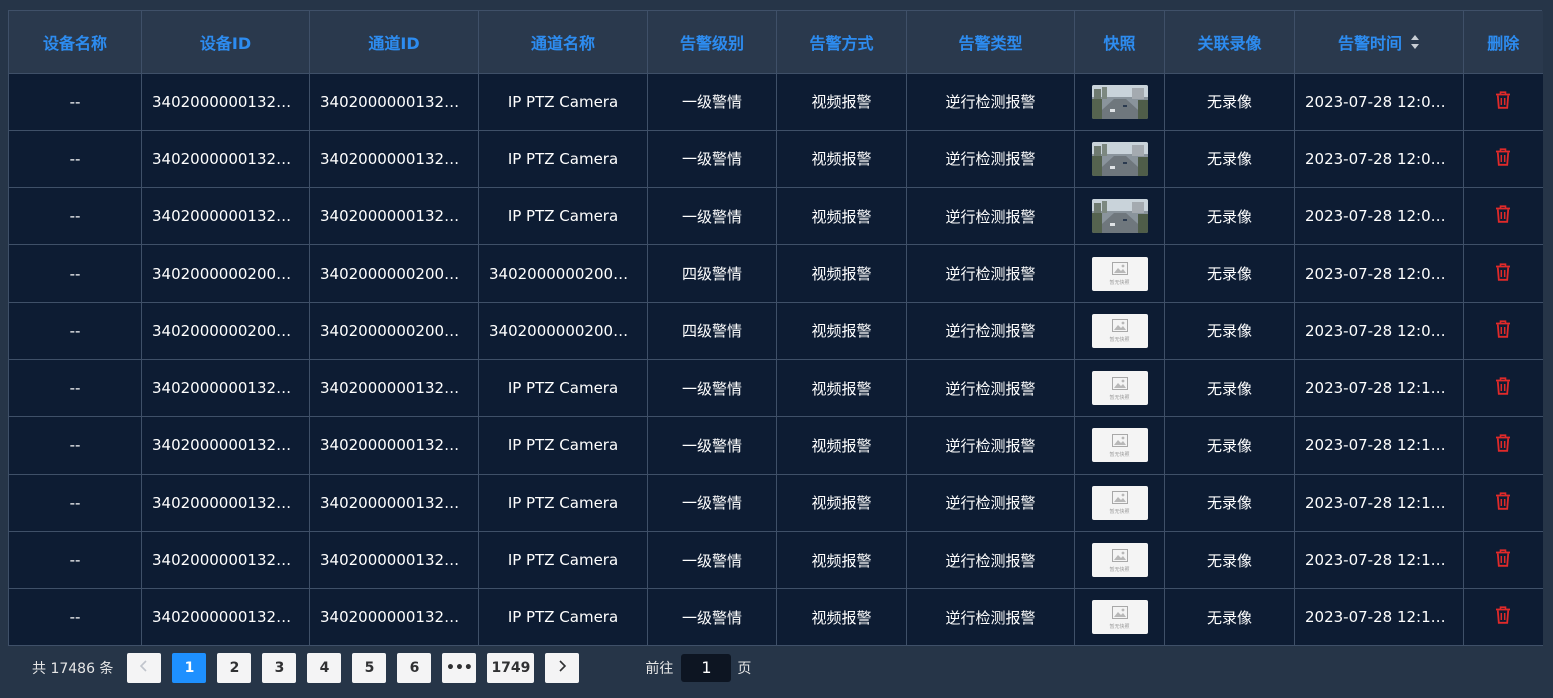 This screenshot has width=1553, height=698. I want to click on page-button-last: 1749, so click(511, 667).